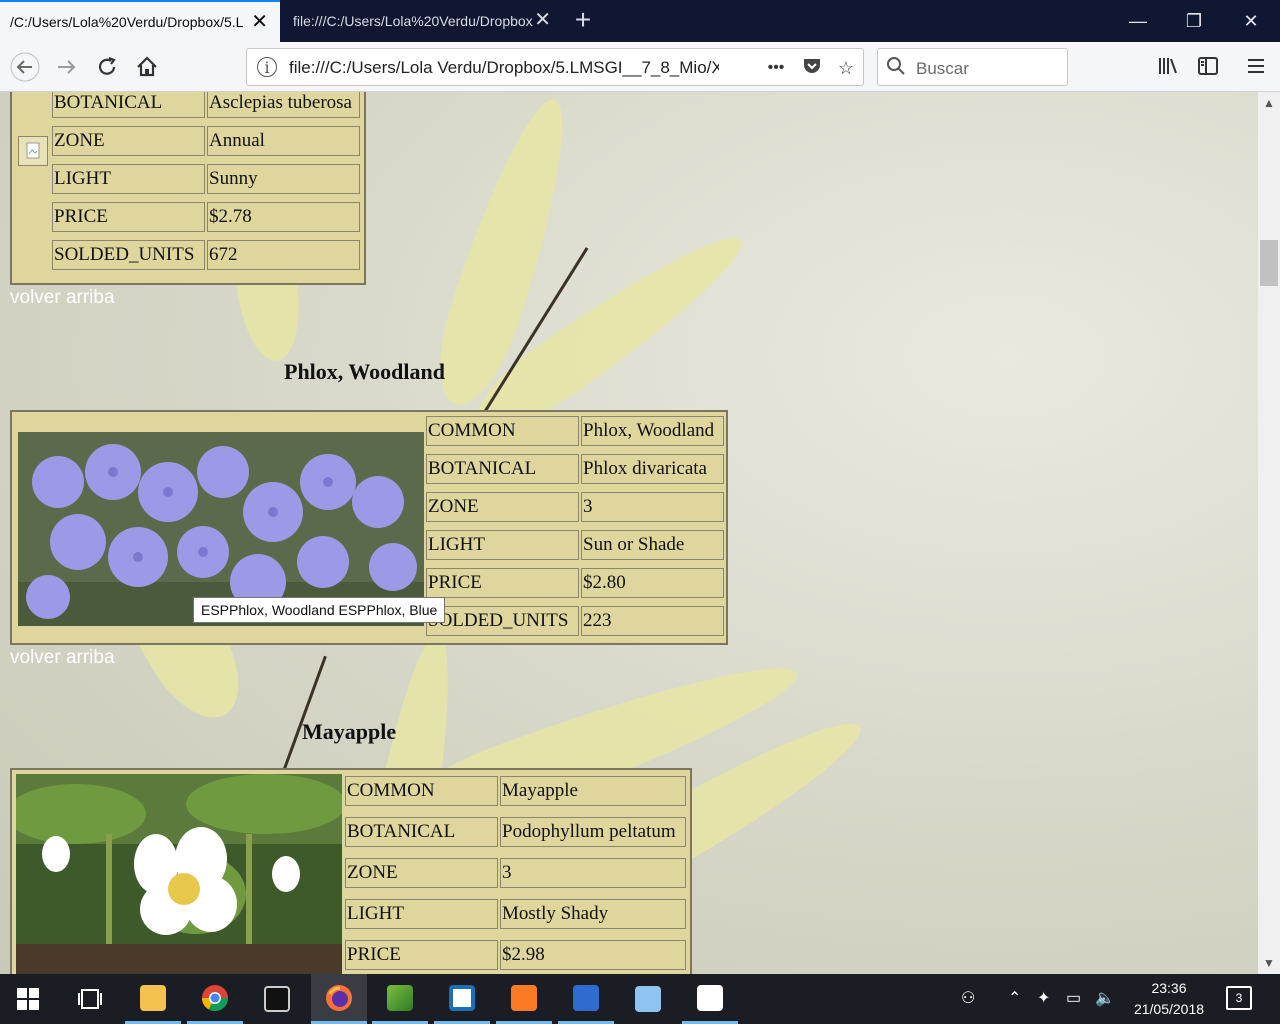 The width and height of the screenshot is (1280, 1024). Describe the element at coordinates (1138, 21) in the screenshot. I see `minimize-button: —` at that location.